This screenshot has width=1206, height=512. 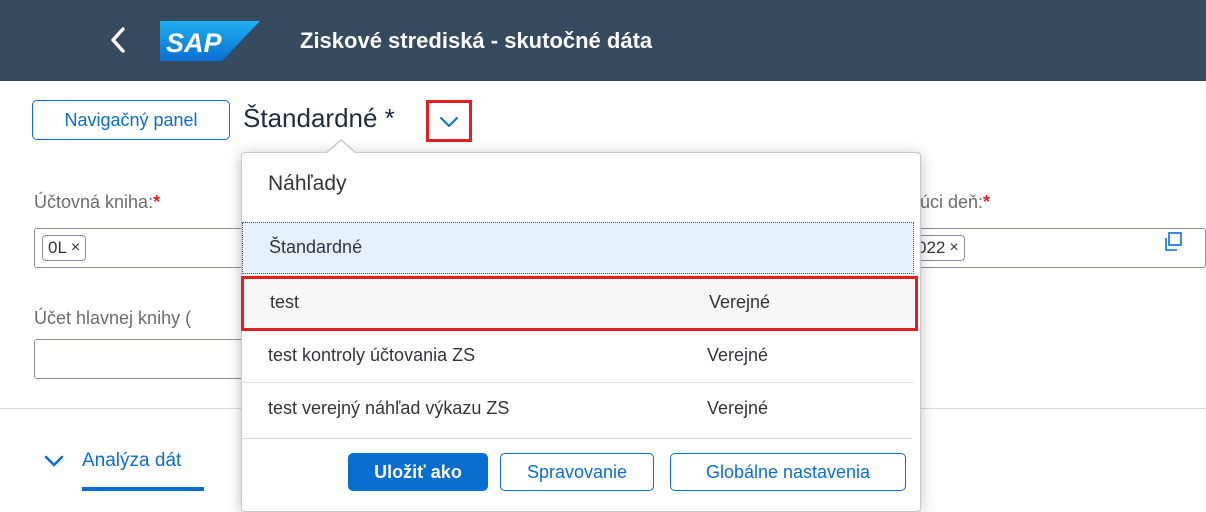 What do you see at coordinates (194, 43) in the screenshot?
I see `svg-text: SAP` at bounding box center [194, 43].